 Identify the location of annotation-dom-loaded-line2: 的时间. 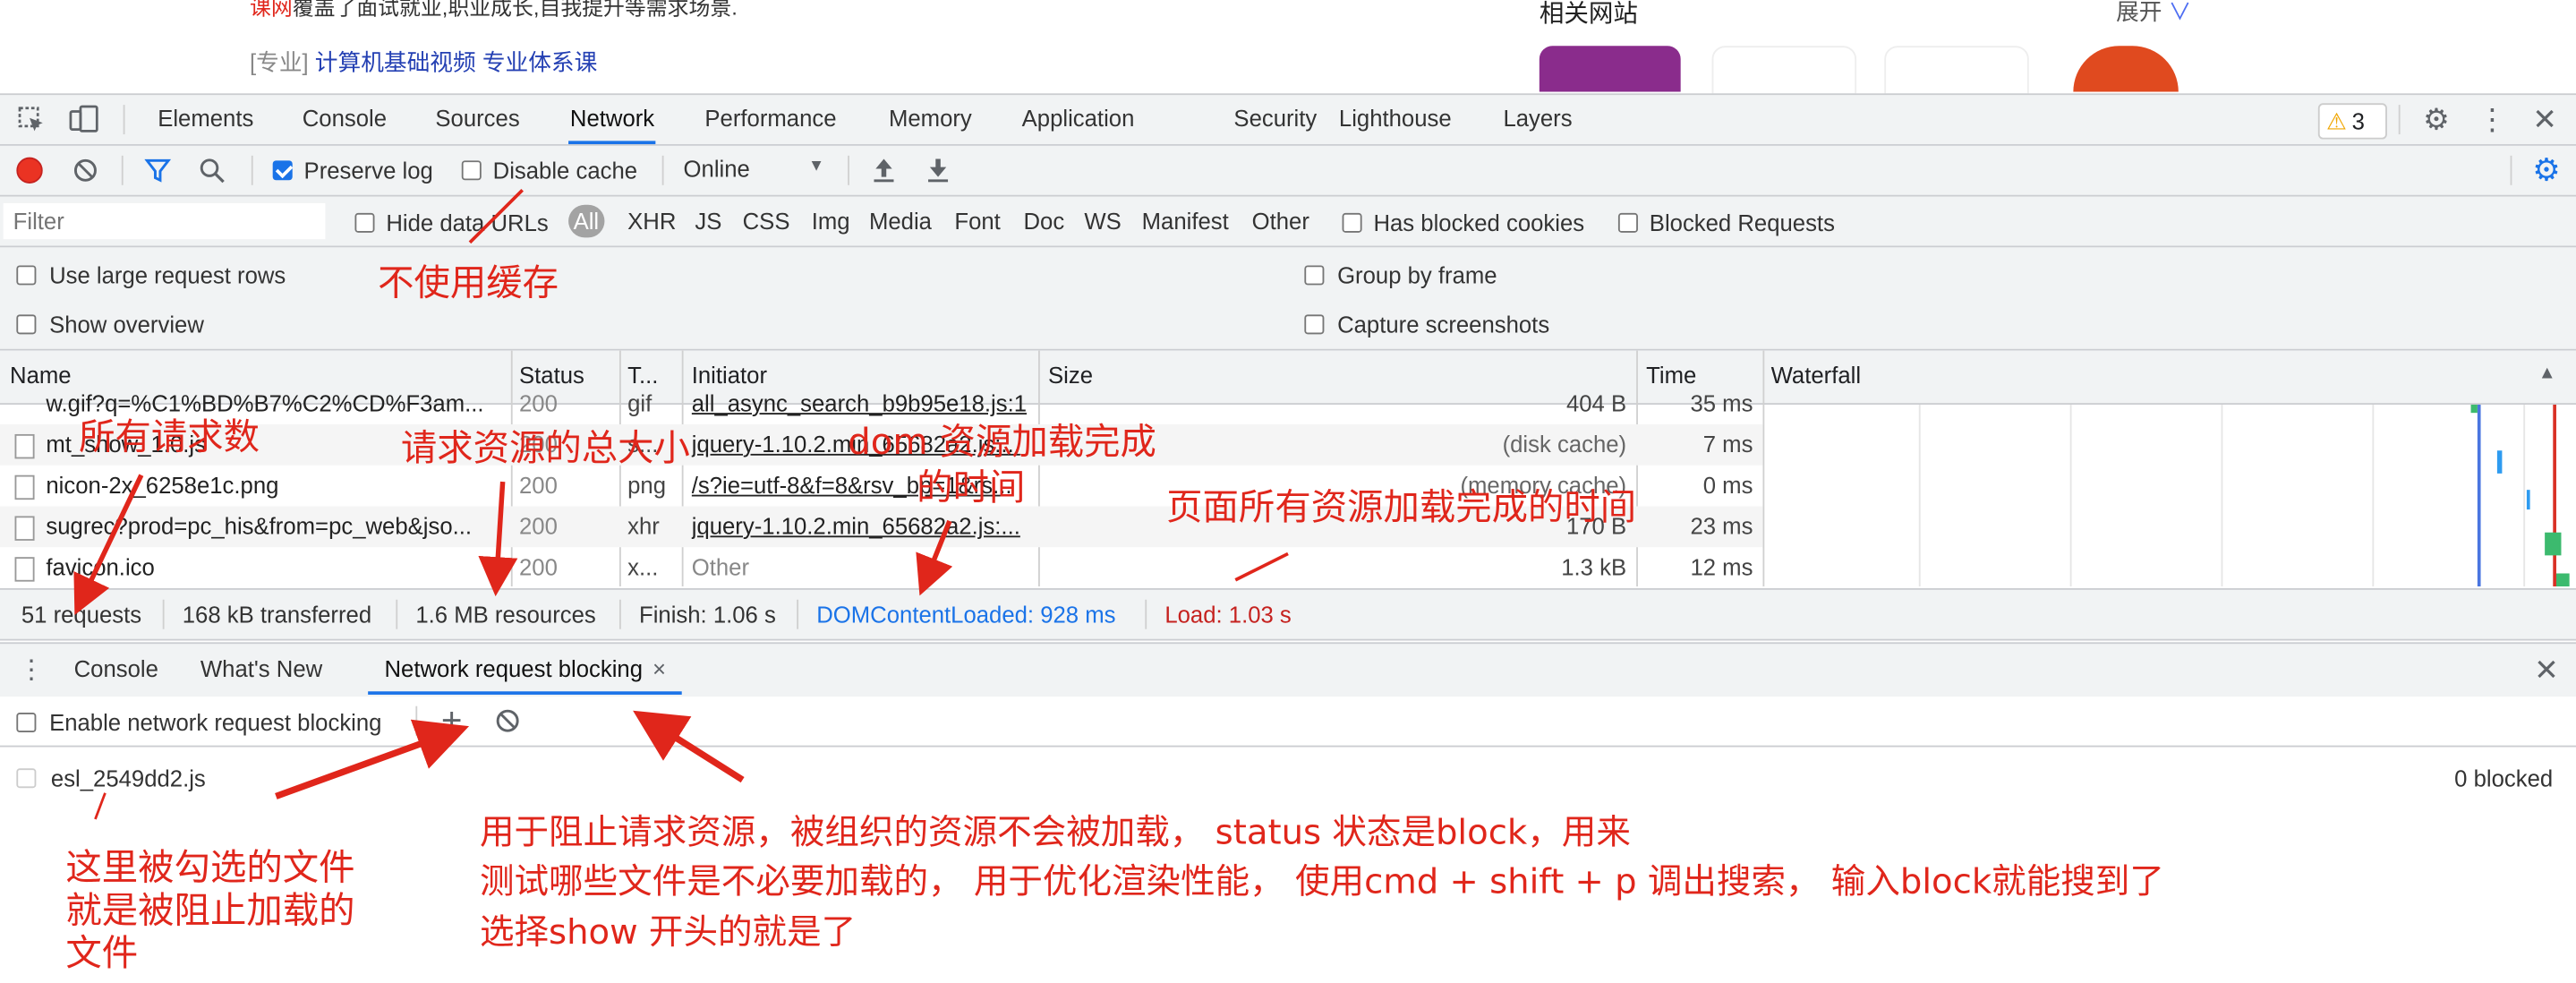
(971, 489).